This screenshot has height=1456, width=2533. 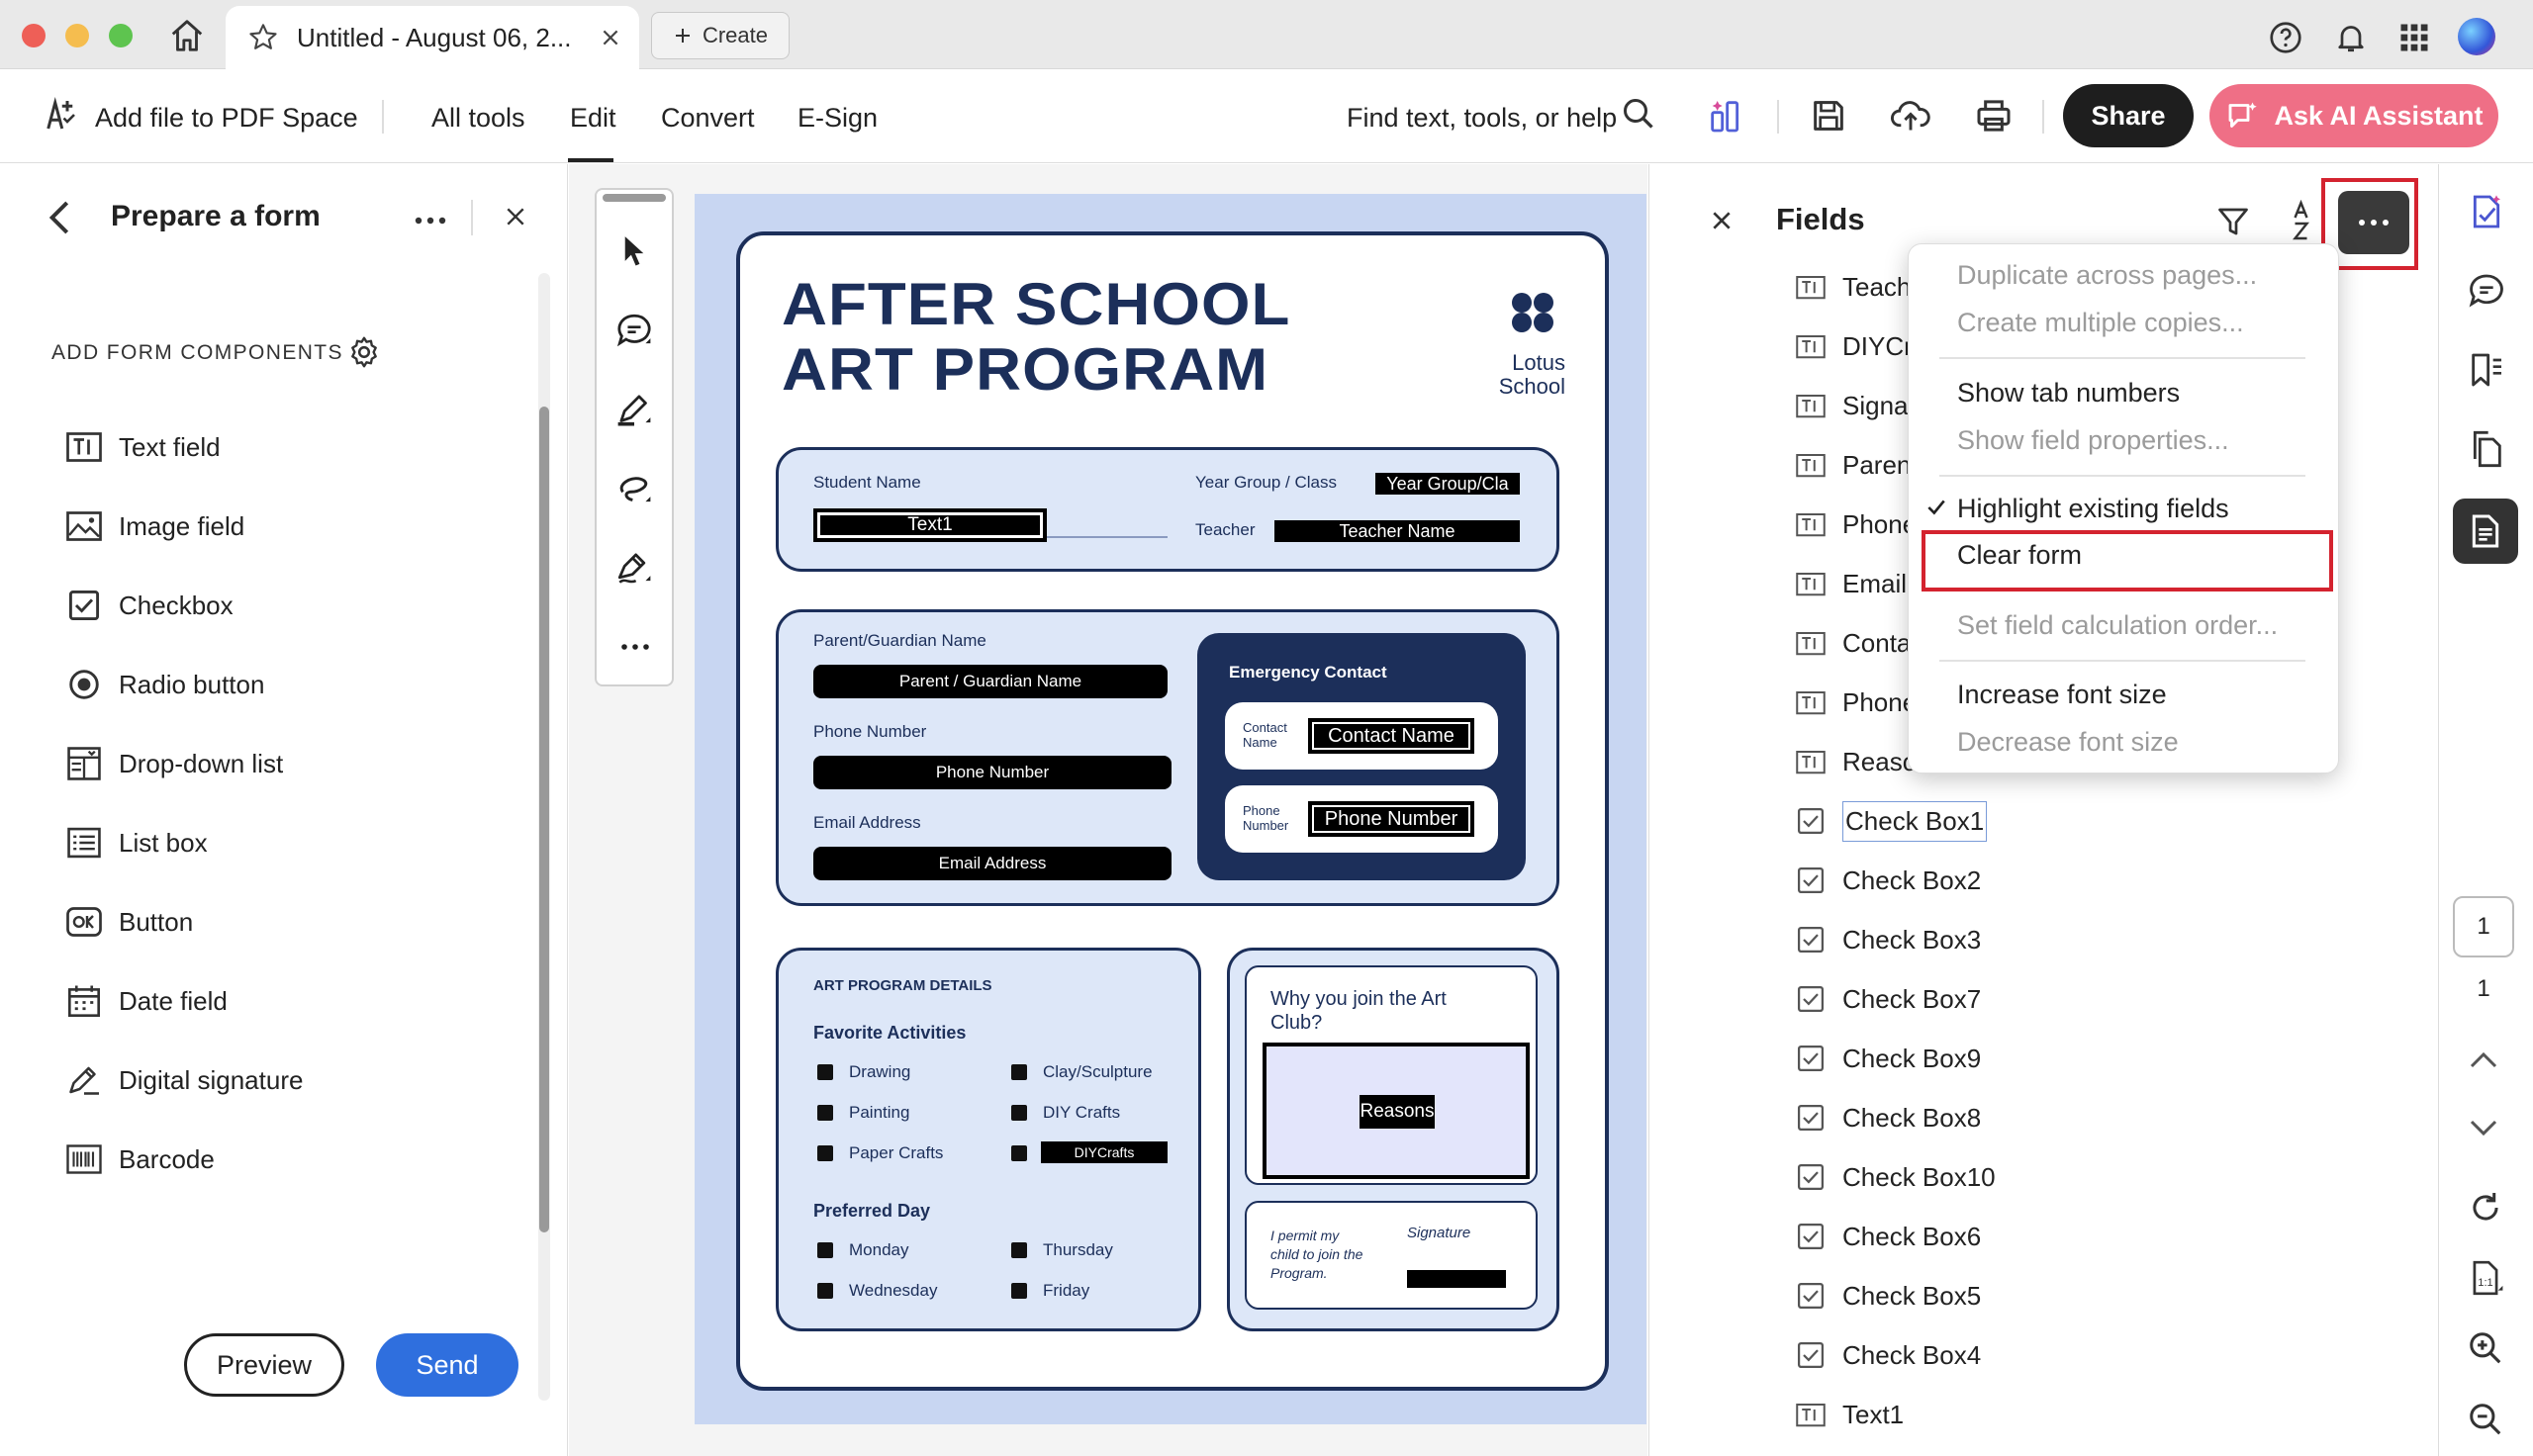 I want to click on clay-sculpture-checkbox, so click(x=1019, y=1072).